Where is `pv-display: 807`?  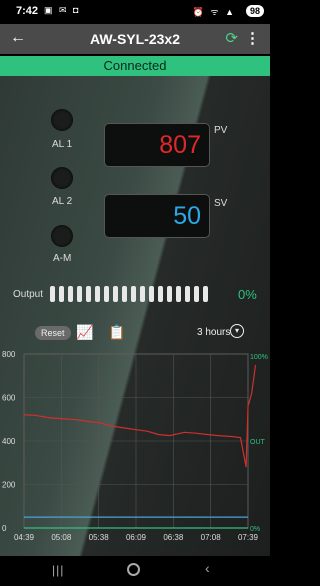 pv-display: 807 is located at coordinates (157, 145).